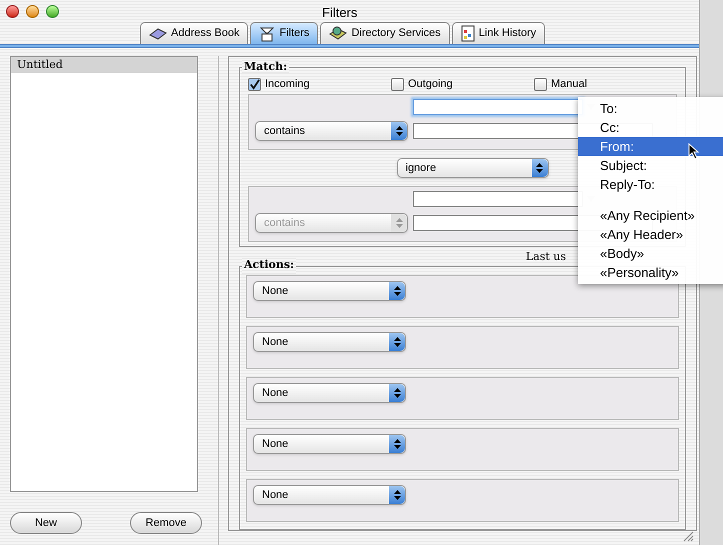 This screenshot has height=545, width=723. What do you see at coordinates (166, 523) in the screenshot?
I see `remove-button: Remove` at bounding box center [166, 523].